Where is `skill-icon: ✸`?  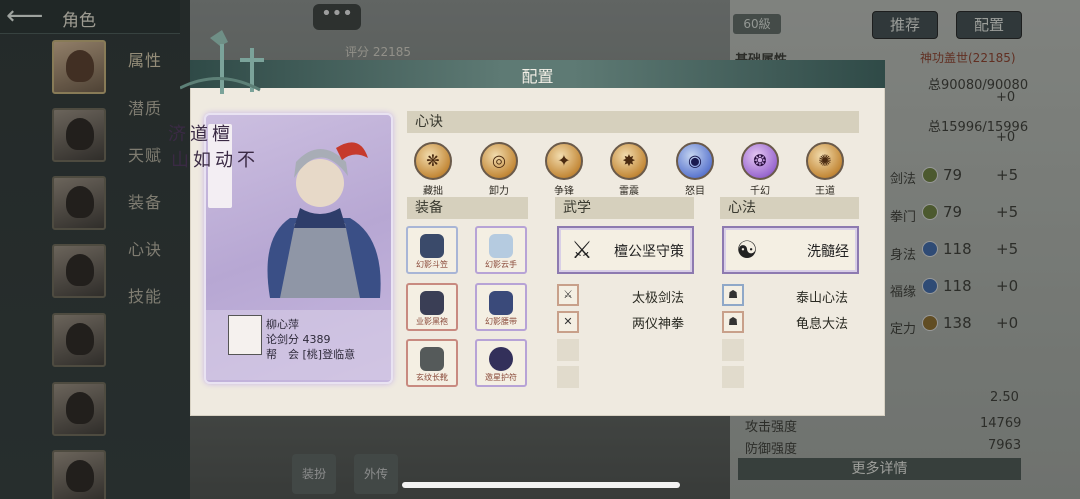
skill-icon: ✸ is located at coordinates (629, 161).